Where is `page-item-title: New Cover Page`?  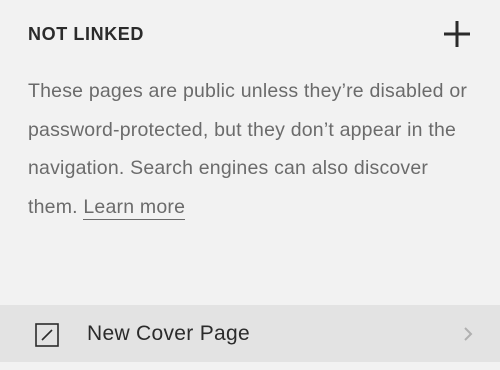 page-item-title: New Cover Page is located at coordinates (168, 333).